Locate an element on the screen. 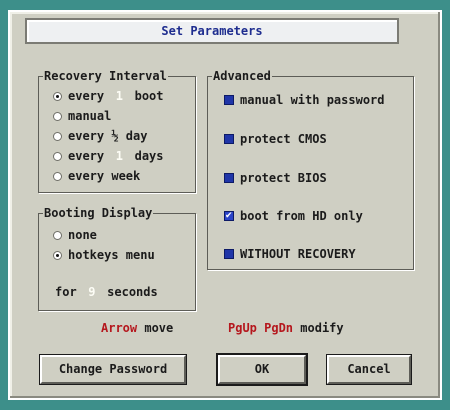 The image size is (450, 410). advanced-option-manual-with-password: manual with password is located at coordinates (304, 100).